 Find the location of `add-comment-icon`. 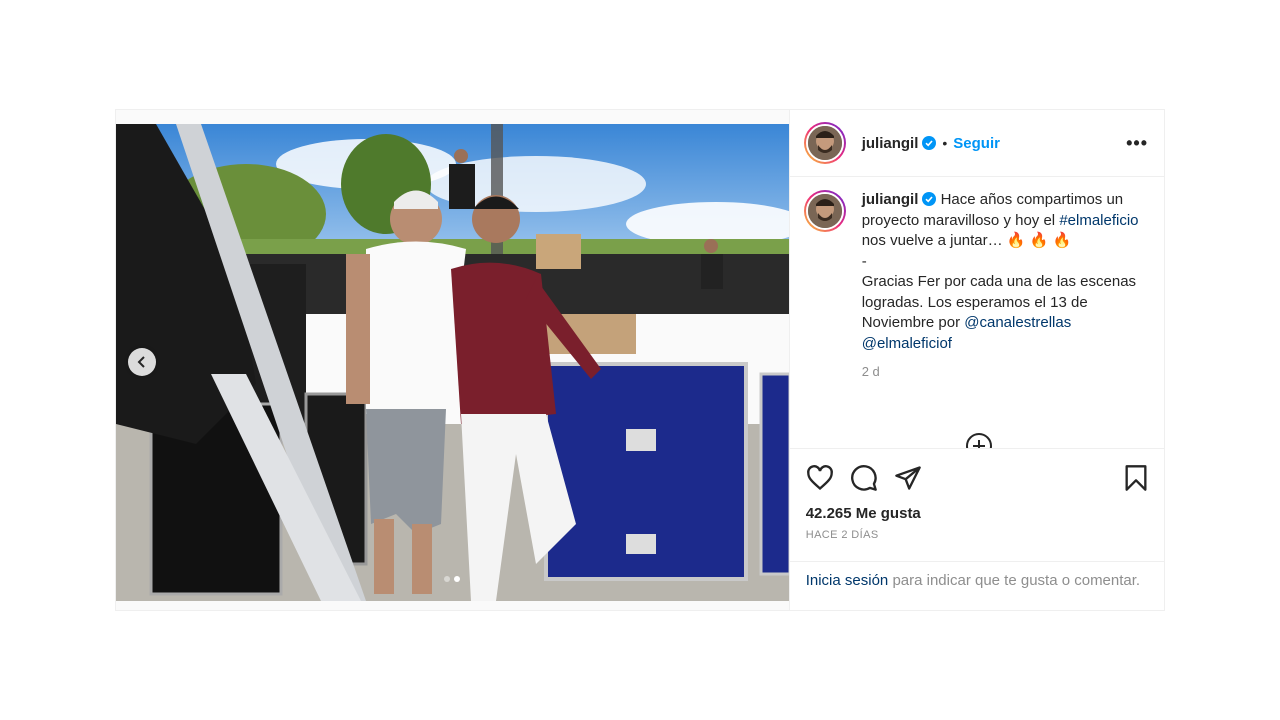

add-comment-icon is located at coordinates (979, 440).